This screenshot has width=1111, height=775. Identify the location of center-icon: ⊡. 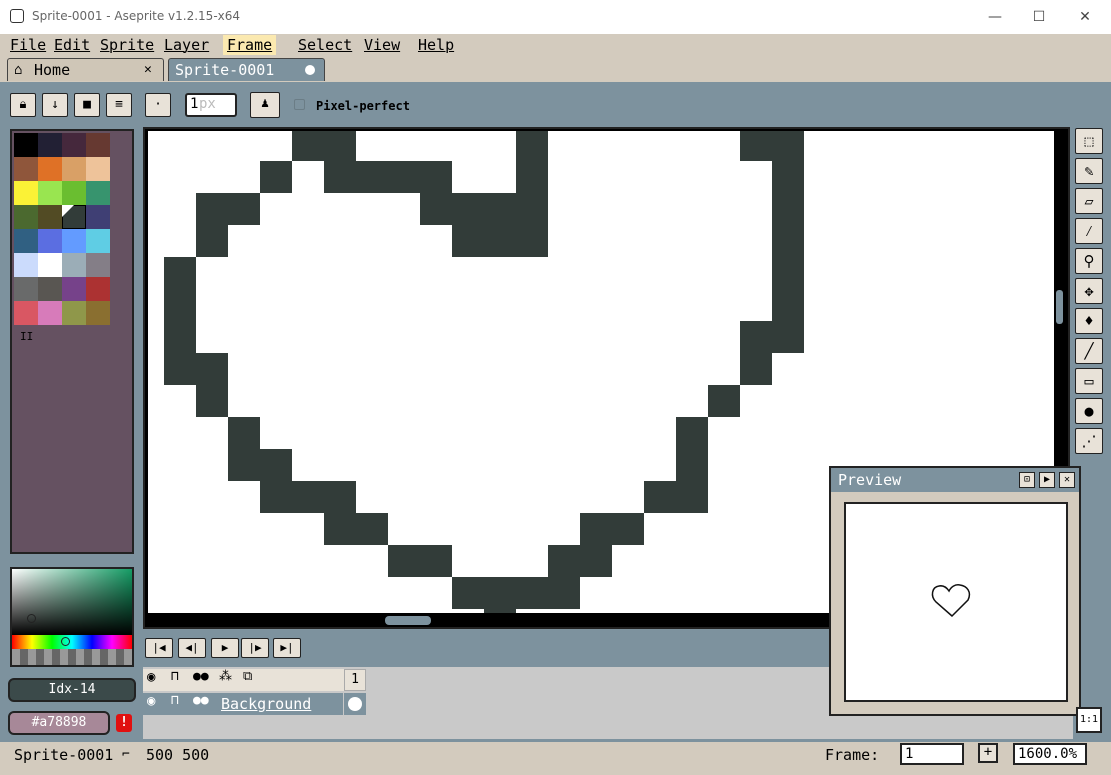
(1027, 480).